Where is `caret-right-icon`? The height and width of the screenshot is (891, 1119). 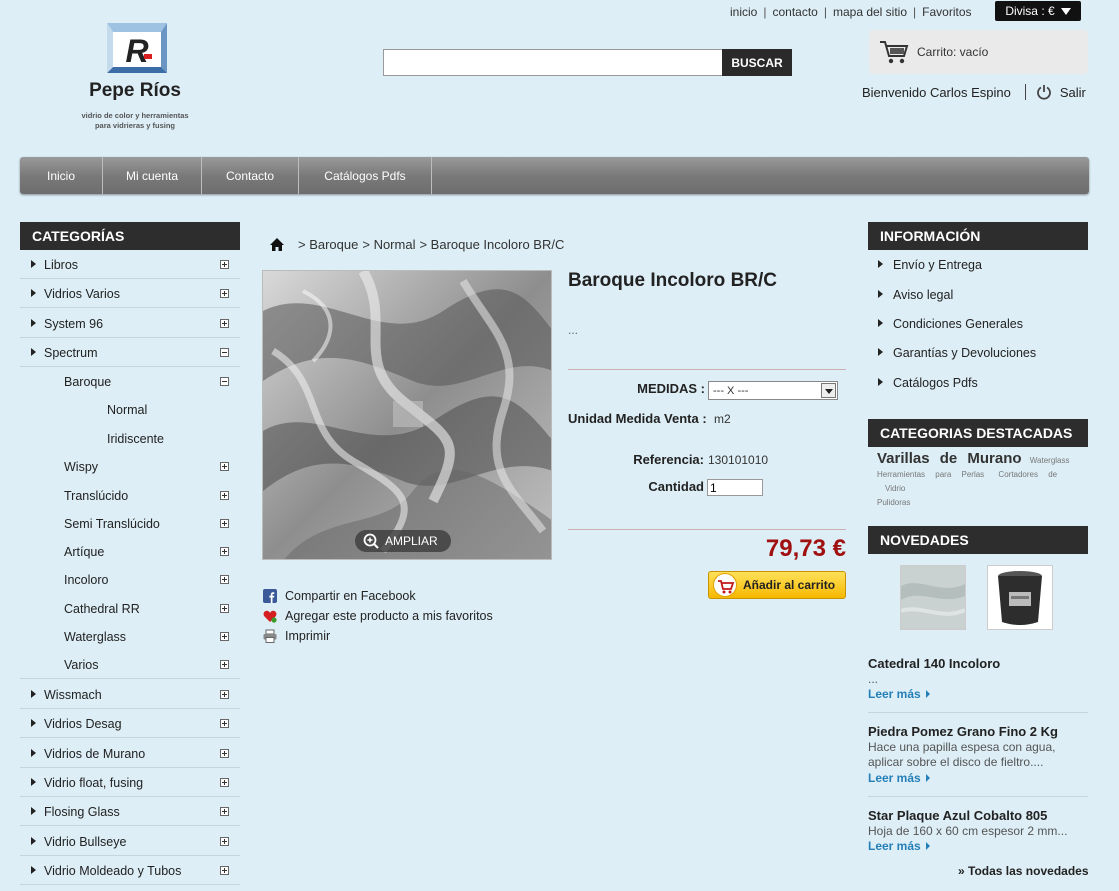
caret-right-icon is located at coordinates (33, 811).